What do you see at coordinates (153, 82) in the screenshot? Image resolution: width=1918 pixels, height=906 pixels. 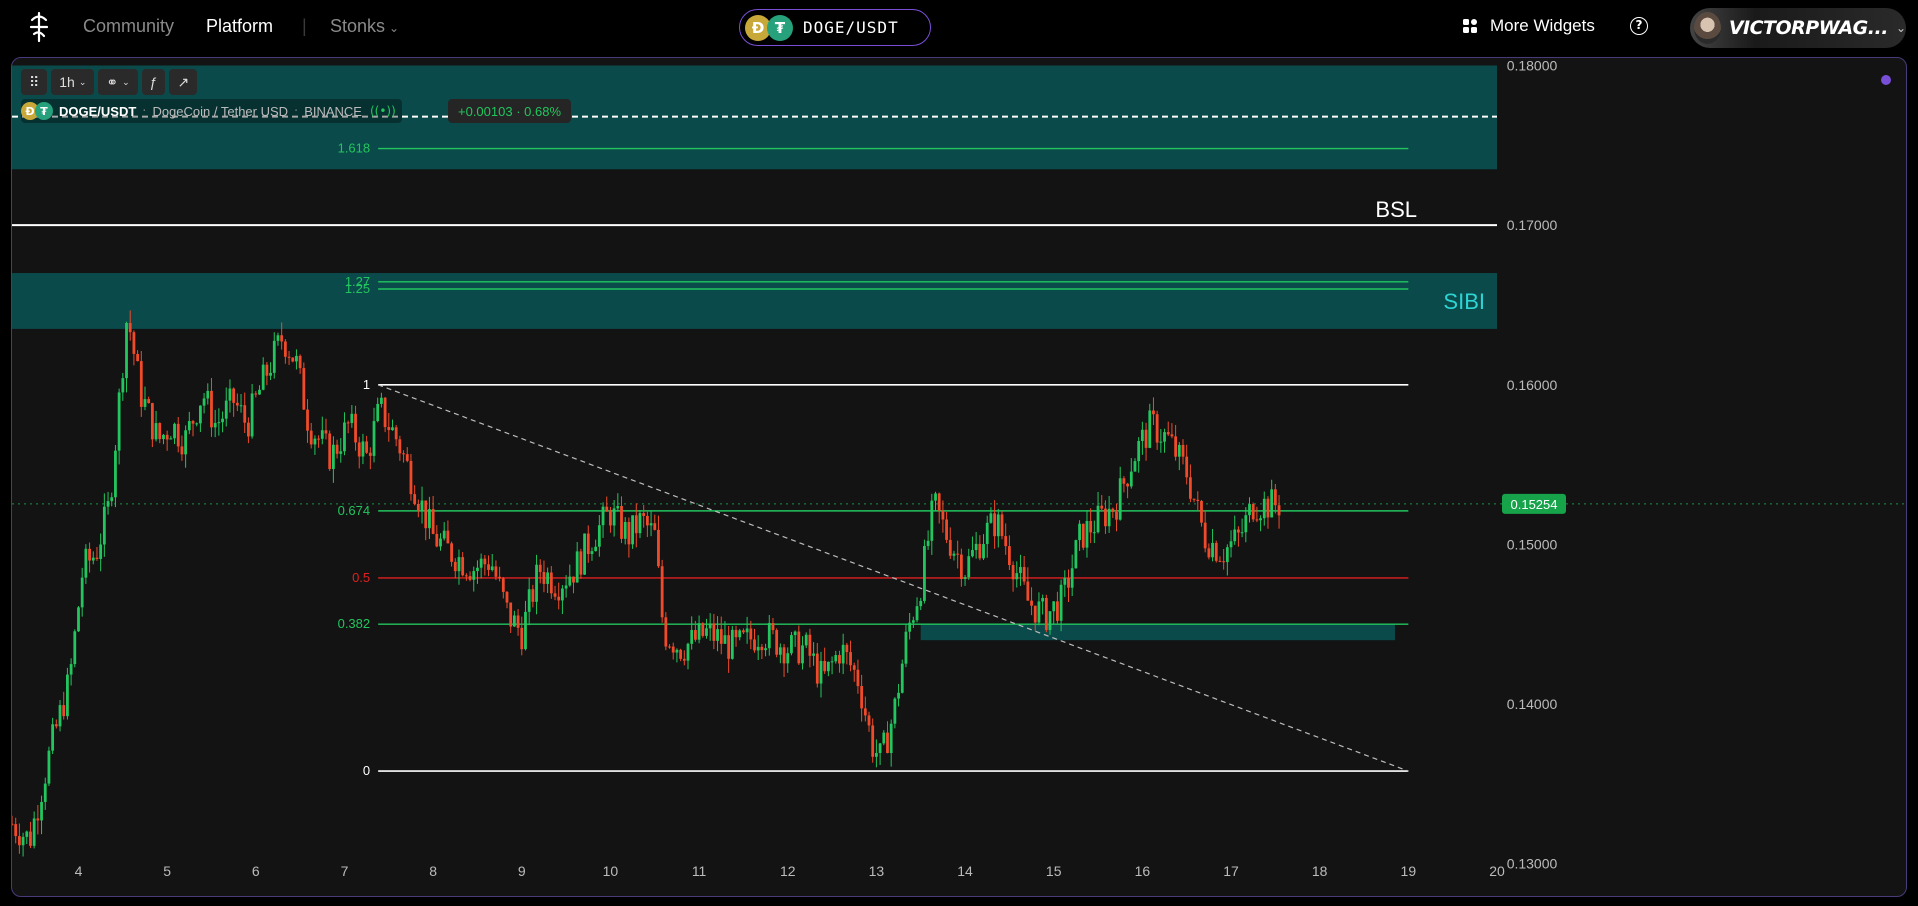 I see `indicators-button: ƒ` at bounding box center [153, 82].